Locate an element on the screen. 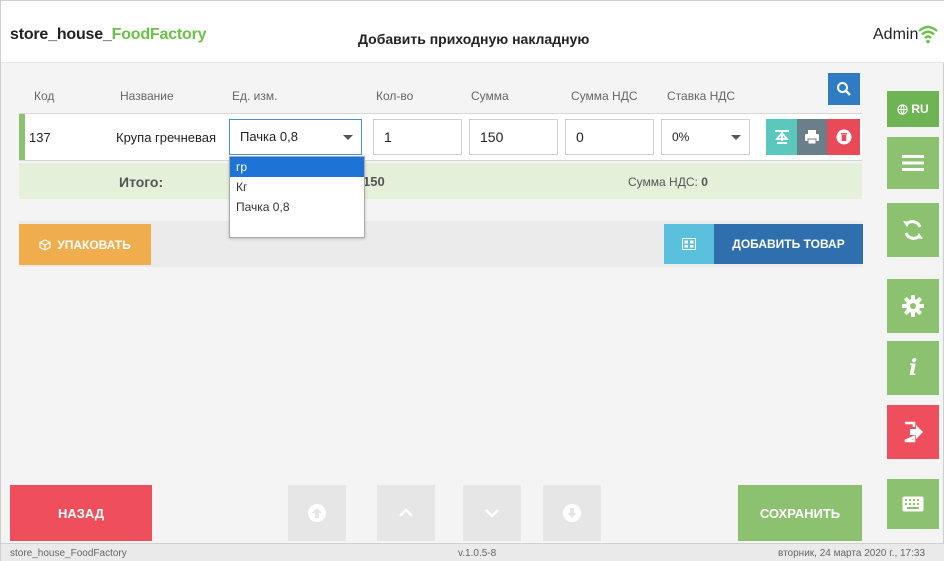 This screenshot has width=944, height=561. trash-icon is located at coordinates (843, 137).